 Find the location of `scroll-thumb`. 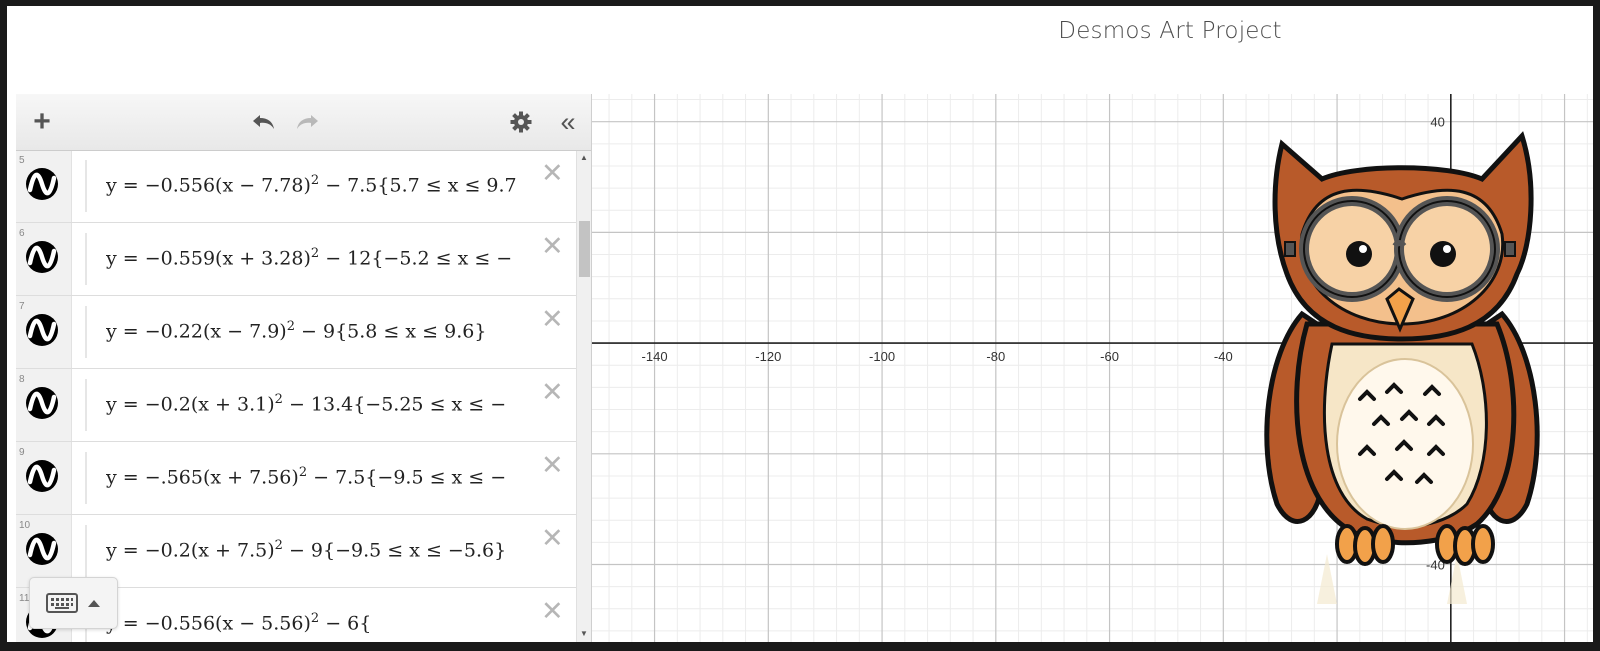

scroll-thumb is located at coordinates (584, 249).